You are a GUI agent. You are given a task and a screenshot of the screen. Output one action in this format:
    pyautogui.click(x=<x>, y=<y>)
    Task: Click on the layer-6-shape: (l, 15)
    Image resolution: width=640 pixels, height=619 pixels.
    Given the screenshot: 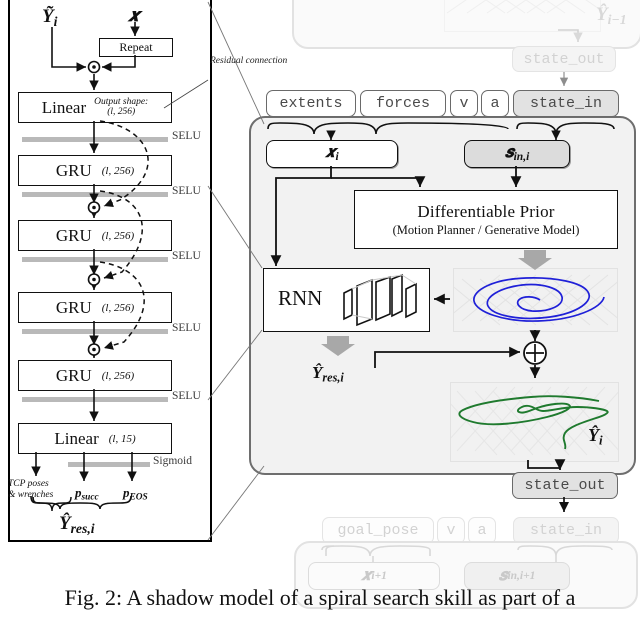 What is the action you would take?
    pyautogui.click(x=122, y=438)
    